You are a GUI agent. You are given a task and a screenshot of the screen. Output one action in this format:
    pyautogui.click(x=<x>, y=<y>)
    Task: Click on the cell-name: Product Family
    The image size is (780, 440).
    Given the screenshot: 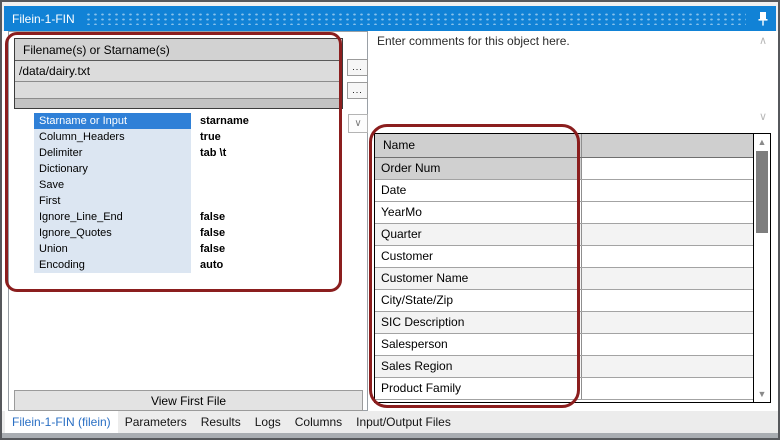 What is the action you would take?
    pyautogui.click(x=478, y=388)
    